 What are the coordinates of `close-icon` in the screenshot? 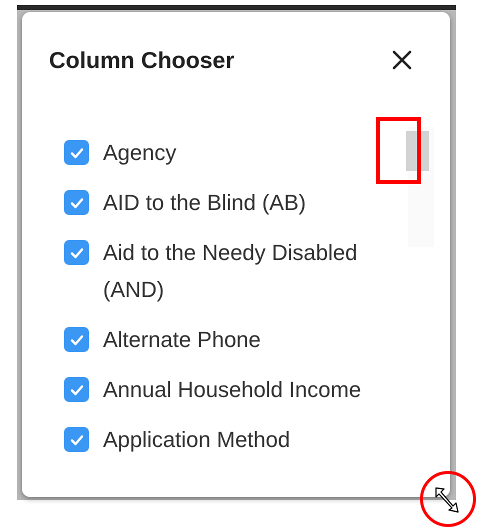 It's located at (402, 60).